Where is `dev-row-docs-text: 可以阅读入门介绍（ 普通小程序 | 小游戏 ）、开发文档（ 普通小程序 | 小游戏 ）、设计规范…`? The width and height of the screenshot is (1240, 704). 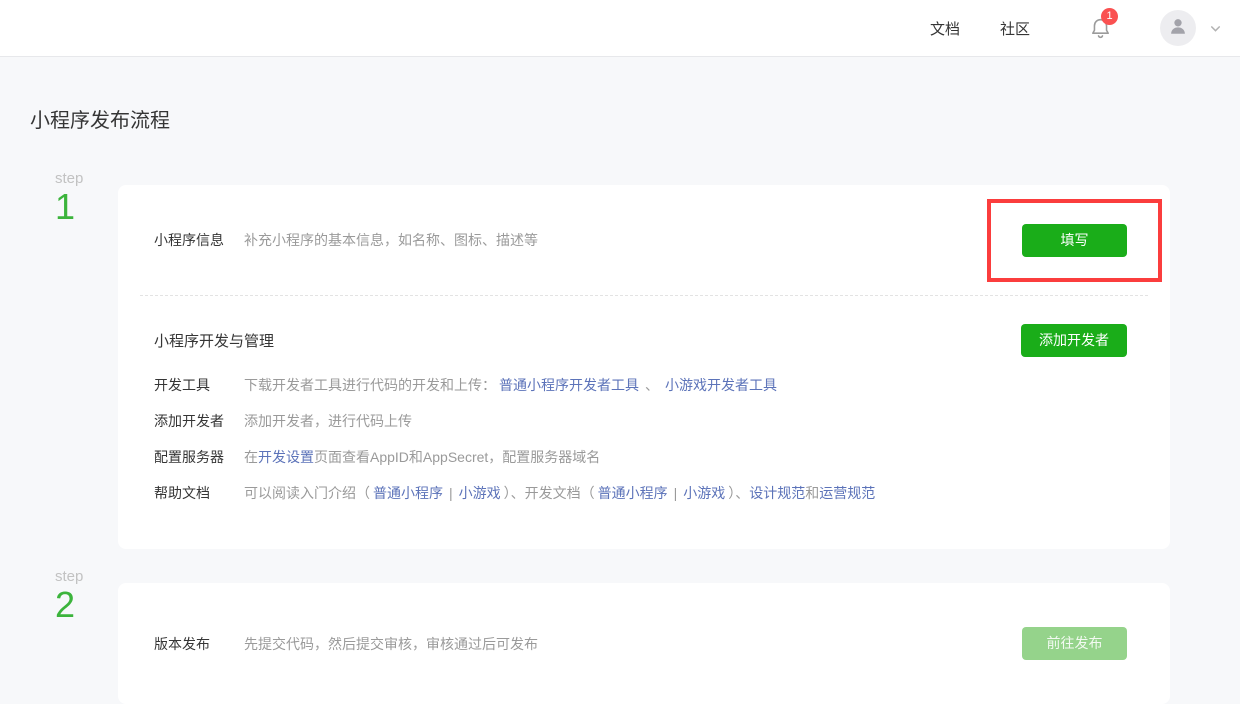 dev-row-docs-text: 可以阅读入门介绍（ 普通小程序 | 小游戏 ）、开发文档（ 普通小程序 | 小游戏 ）、设计规范… is located at coordinates (559, 493).